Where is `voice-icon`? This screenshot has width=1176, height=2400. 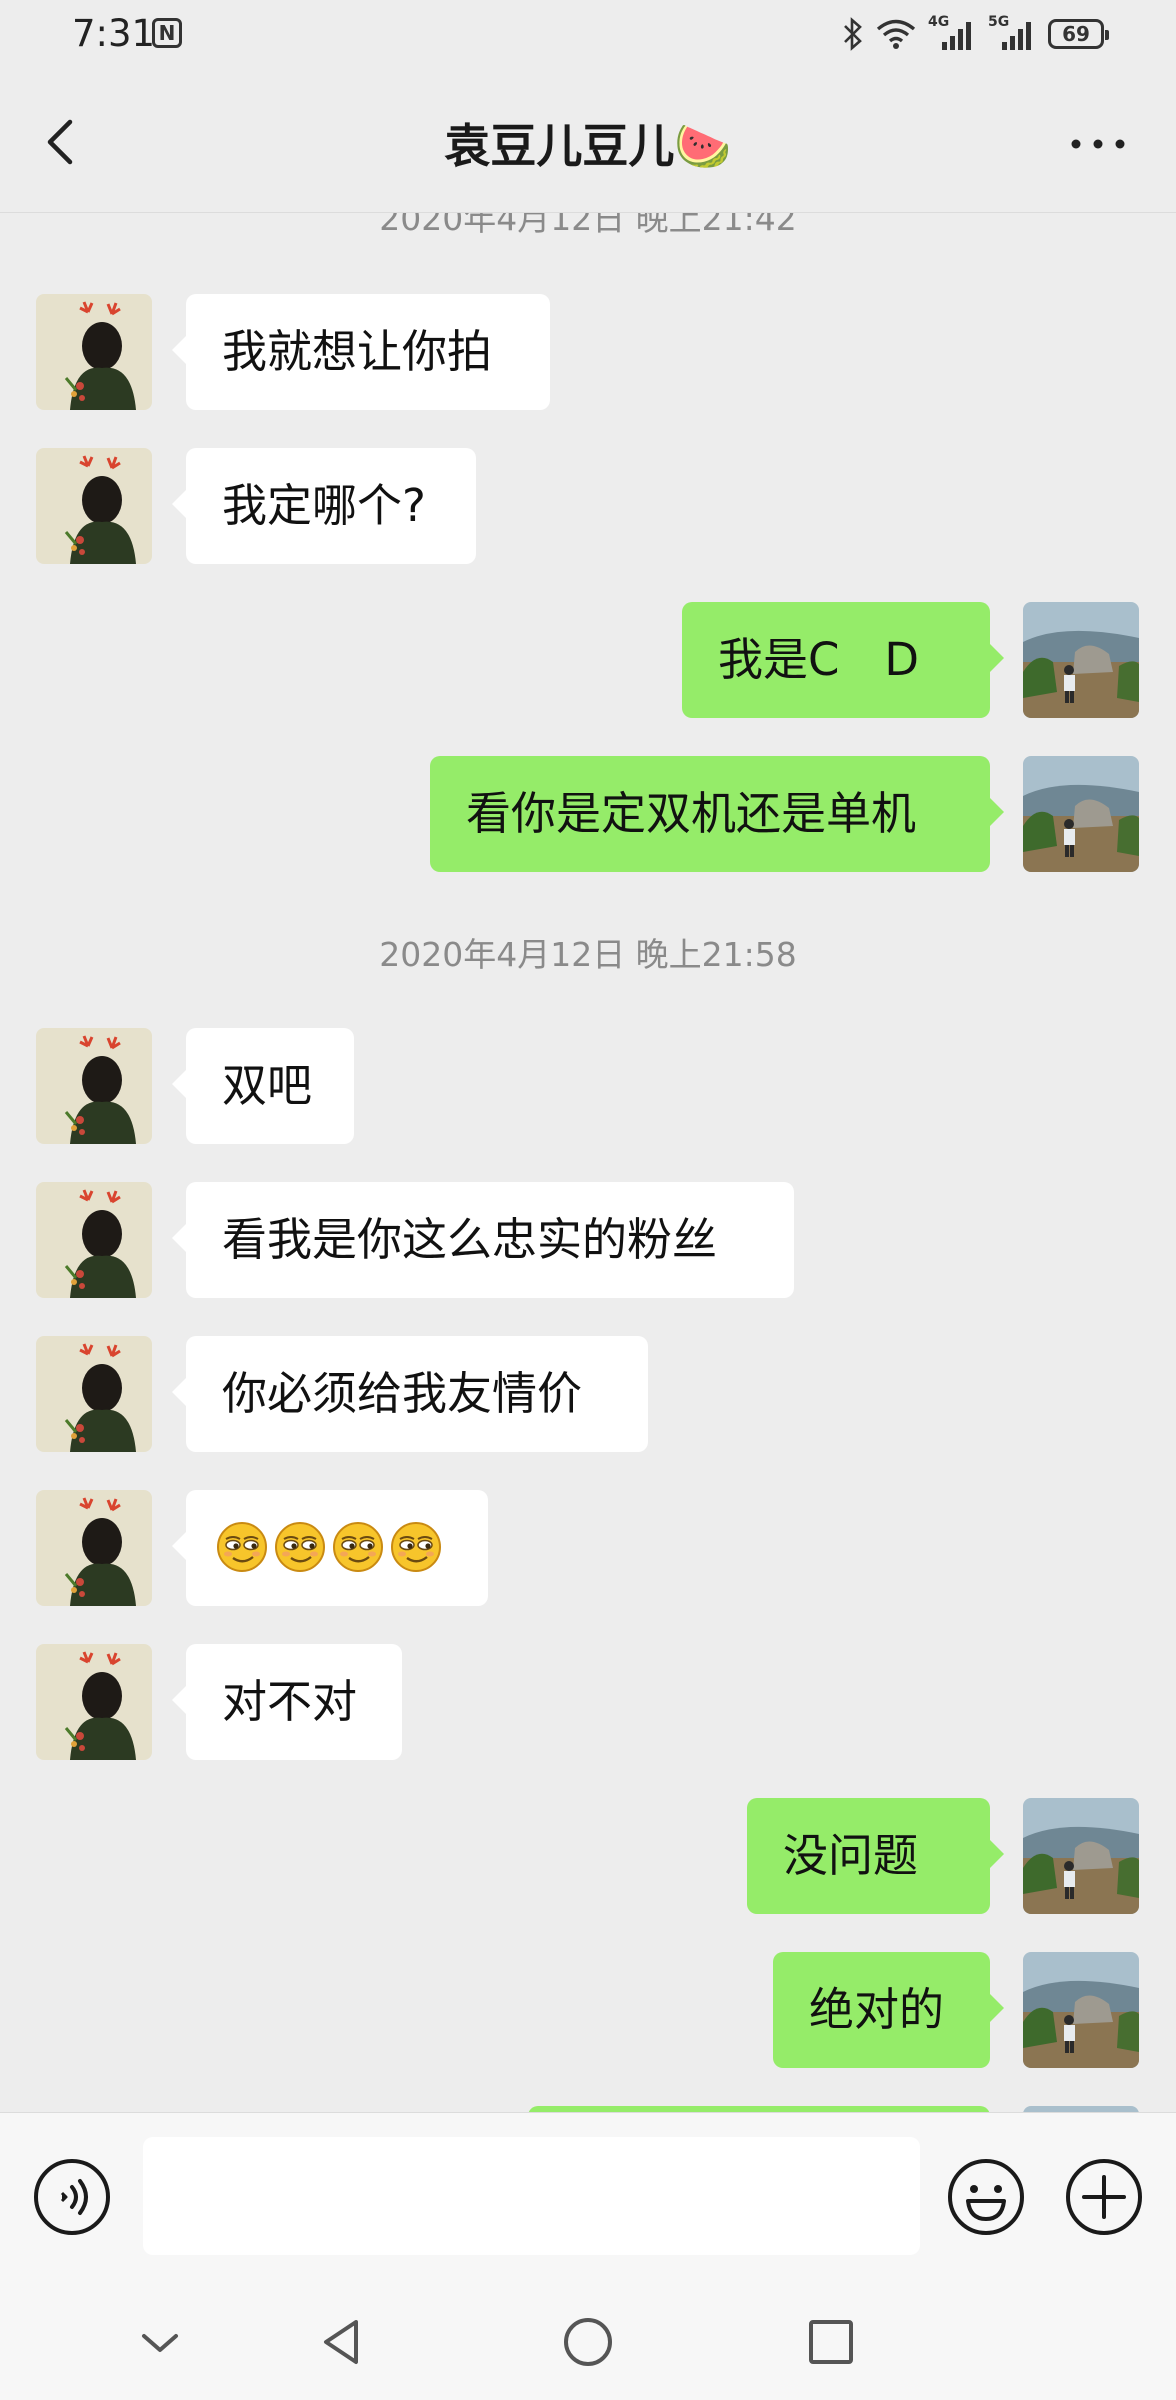 voice-icon is located at coordinates (72, 2197).